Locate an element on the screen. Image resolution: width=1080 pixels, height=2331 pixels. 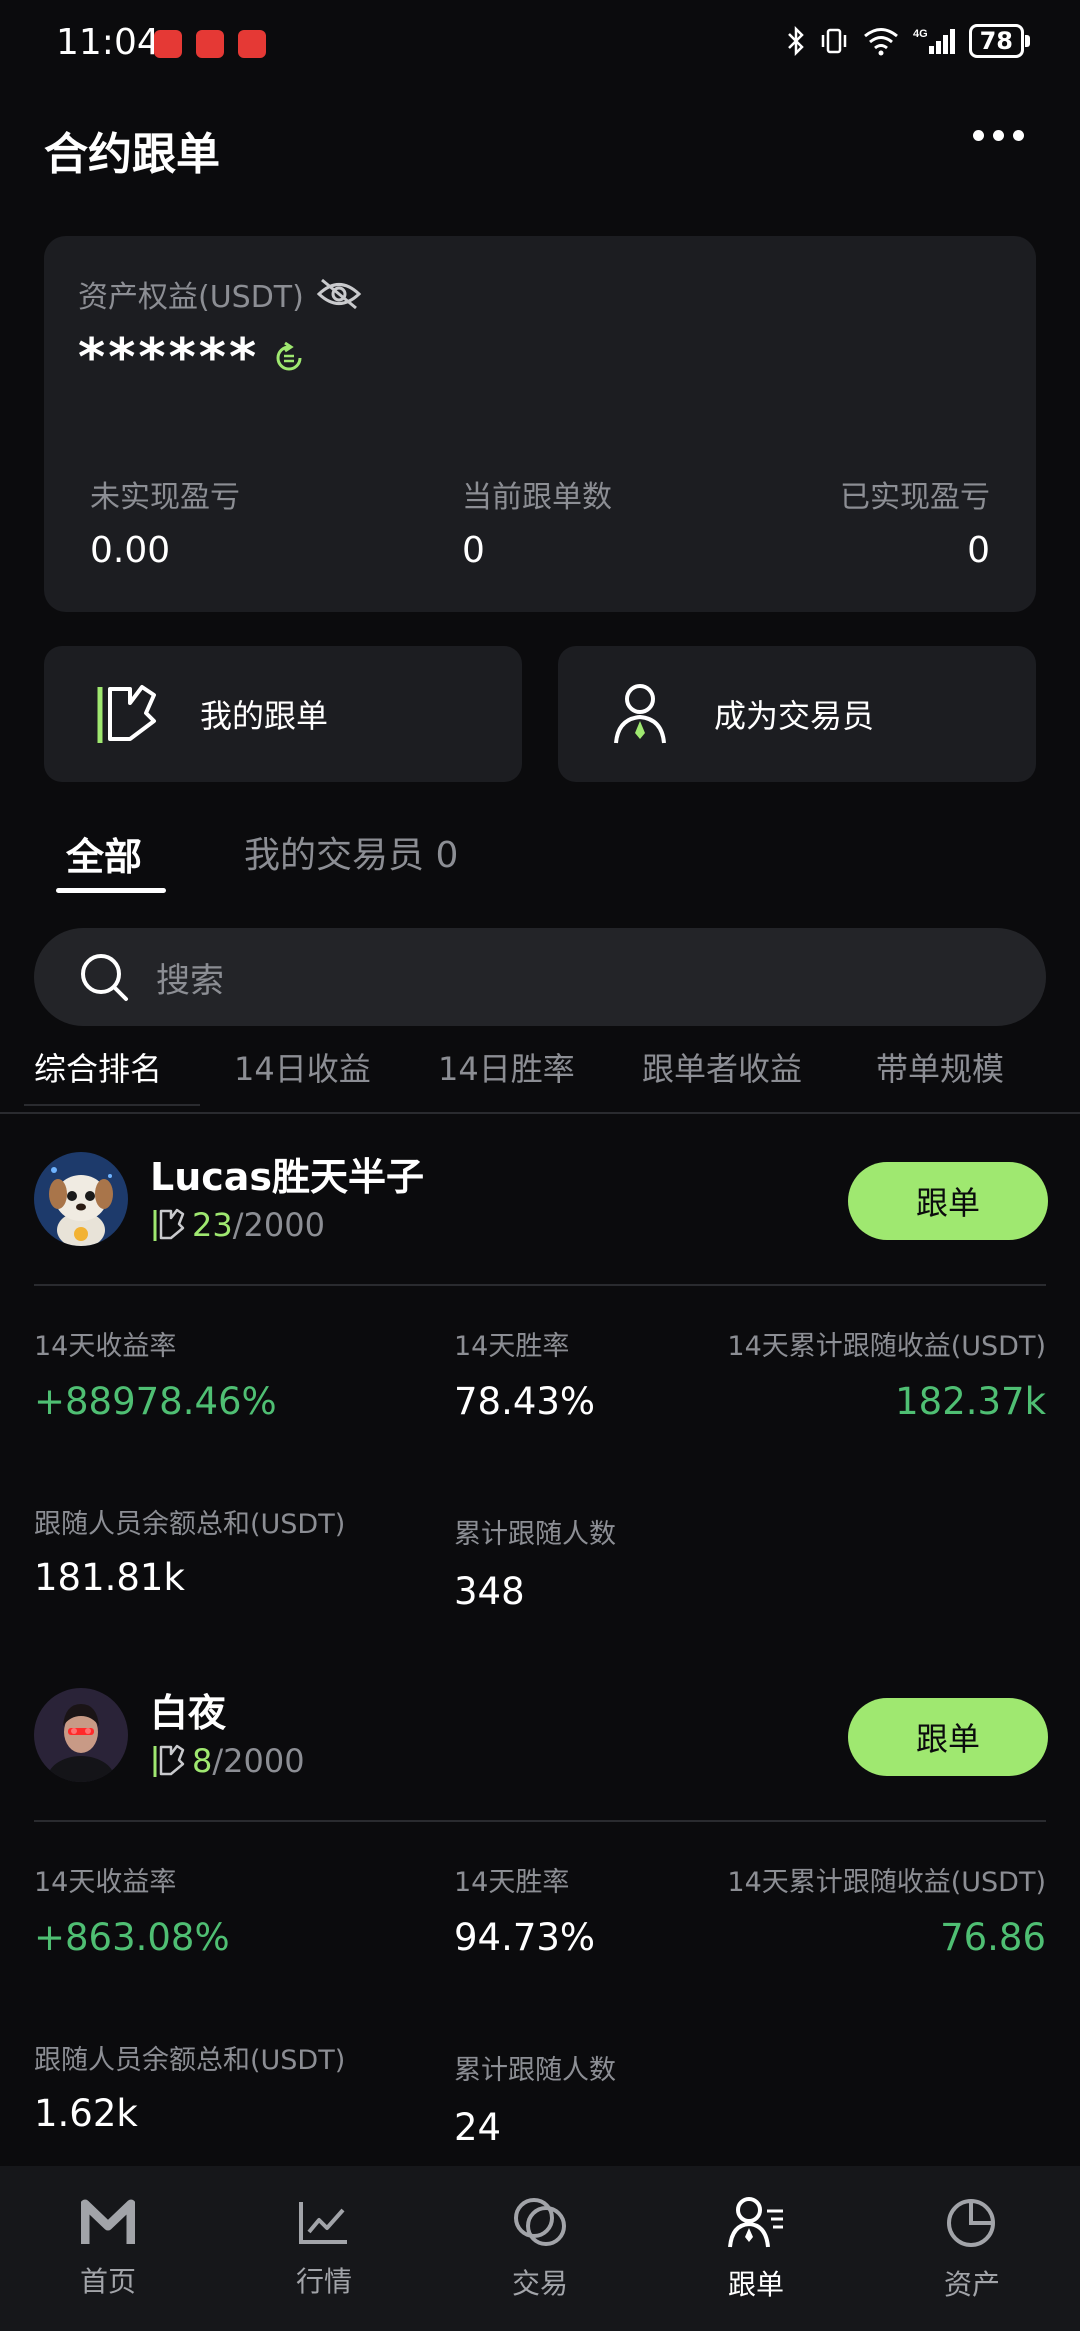
nav-trade-label: 交易 is located at coordinates (539, 2283).